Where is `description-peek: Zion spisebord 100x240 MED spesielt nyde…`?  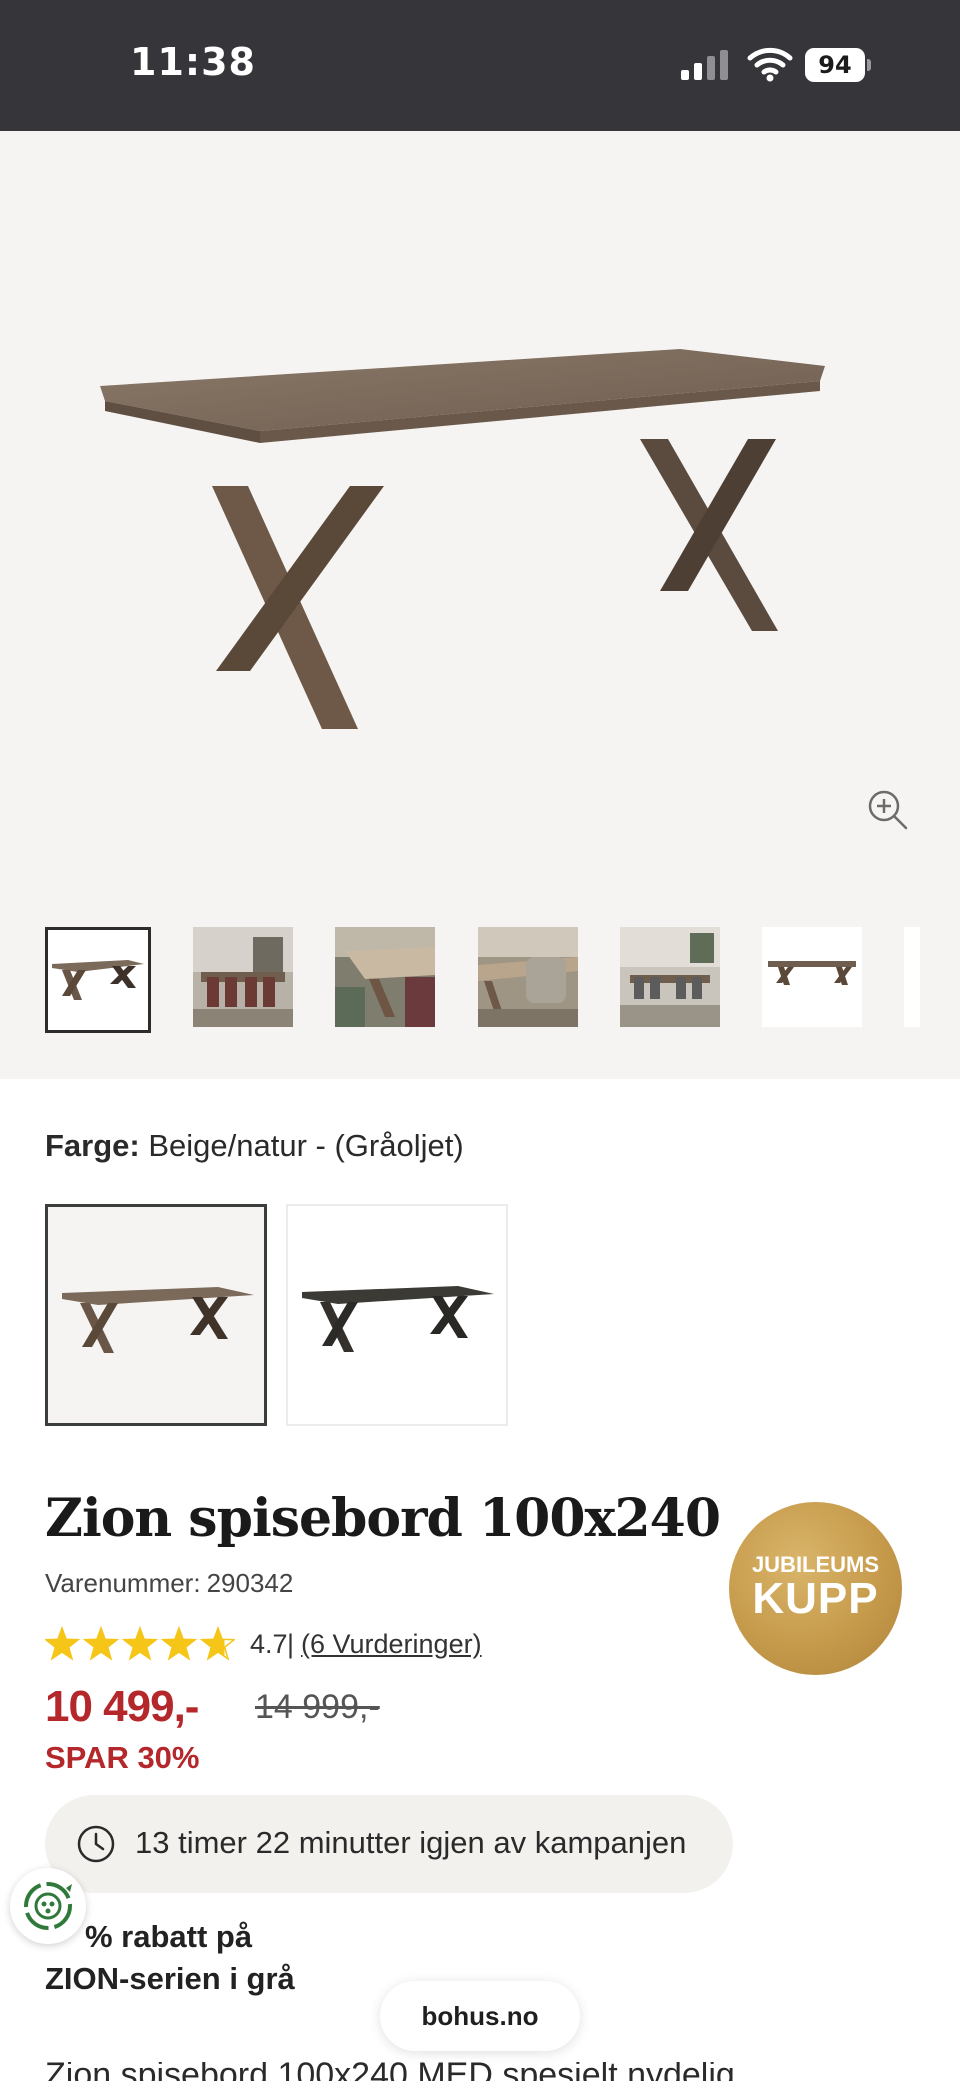 description-peek: Zion spisebord 100x240 MED spesielt nyde… is located at coordinates (455, 2071).